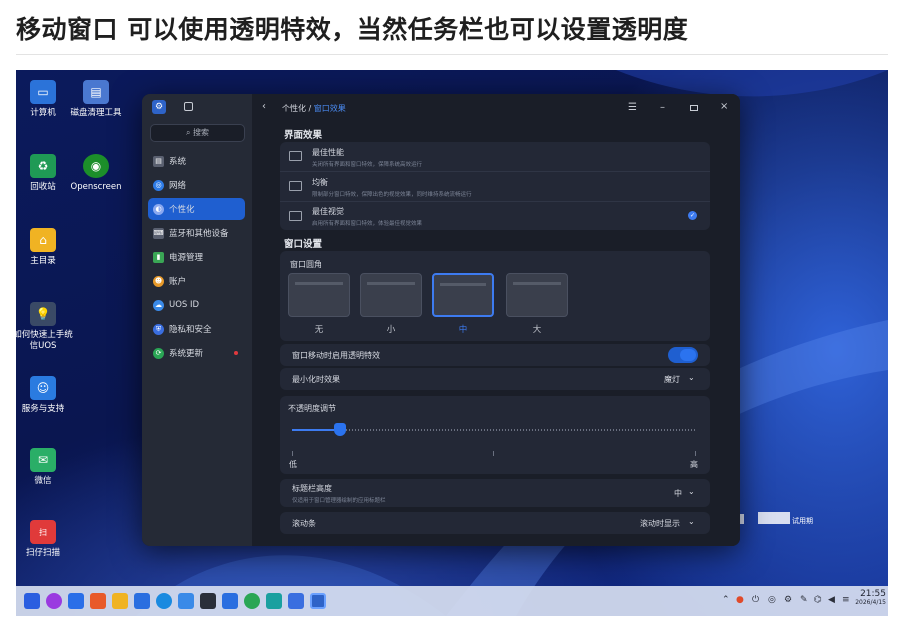 Image resolution: width=900 pixels, height=627 pixels. I want to click on search-app-icon, so click(76, 601).